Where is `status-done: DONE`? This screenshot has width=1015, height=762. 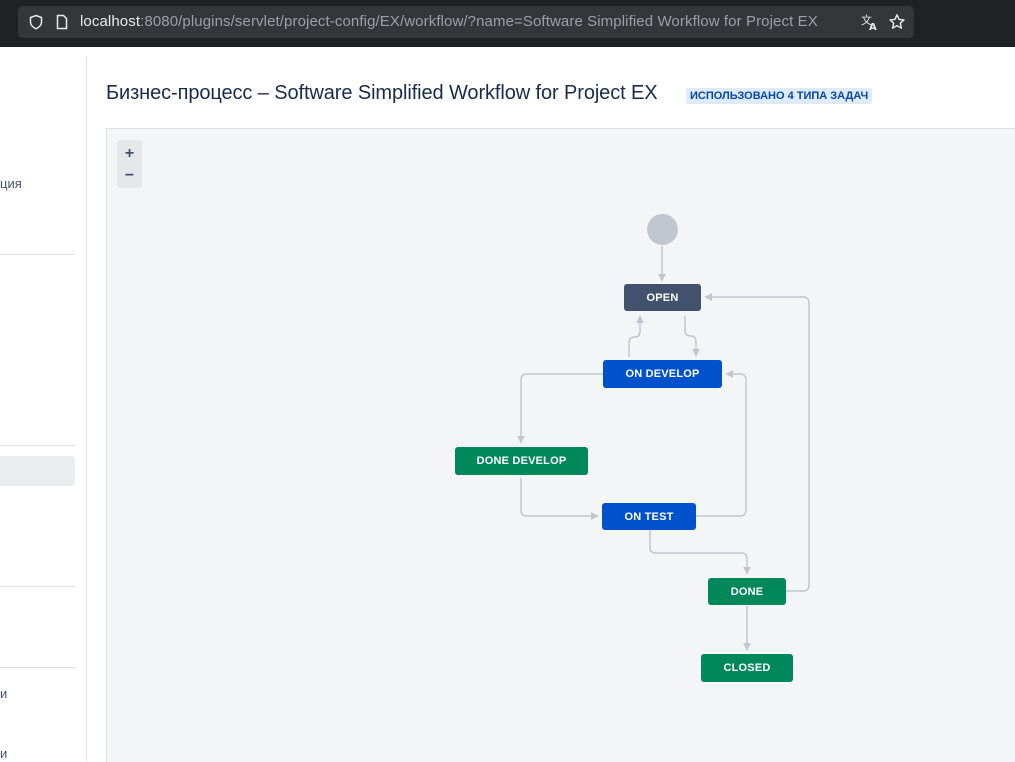
status-done: DONE is located at coordinates (747, 591).